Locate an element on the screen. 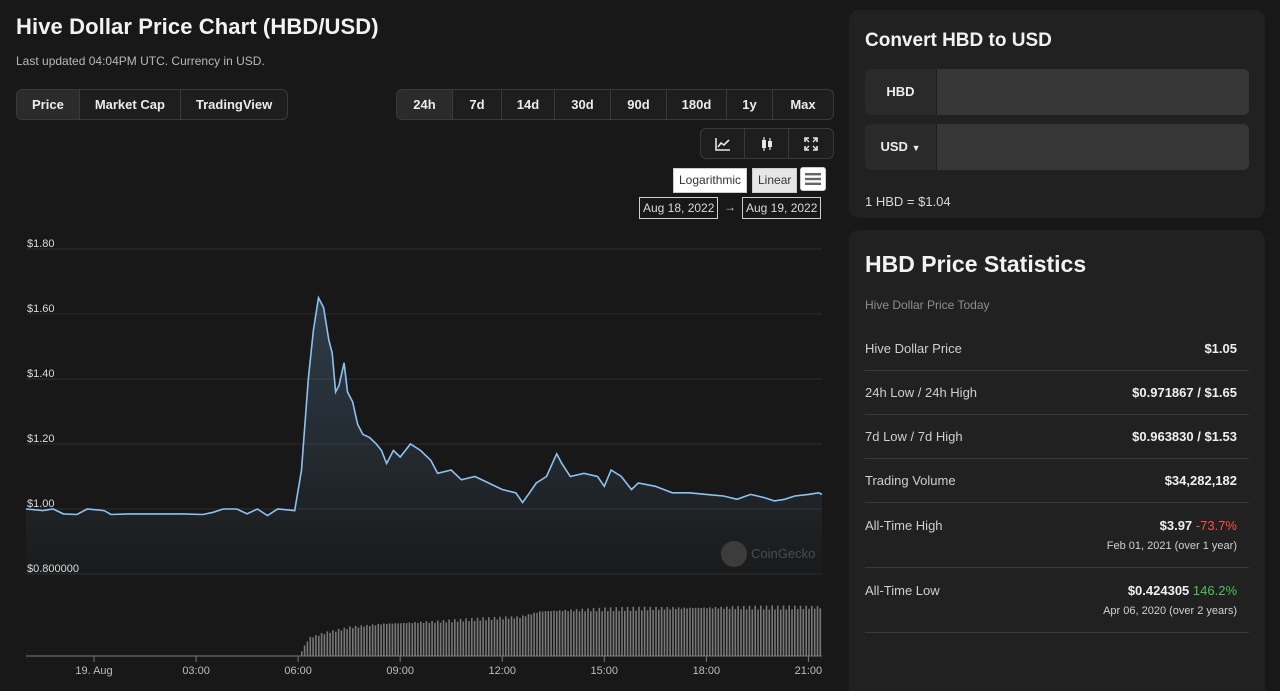 The height and width of the screenshot is (691, 1280). logarithmic-scale-button: Logarithmic is located at coordinates (710, 180).